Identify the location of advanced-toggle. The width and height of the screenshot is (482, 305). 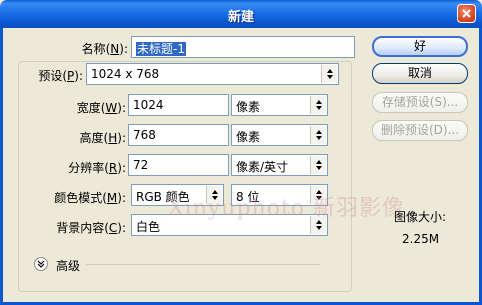
(41, 264).